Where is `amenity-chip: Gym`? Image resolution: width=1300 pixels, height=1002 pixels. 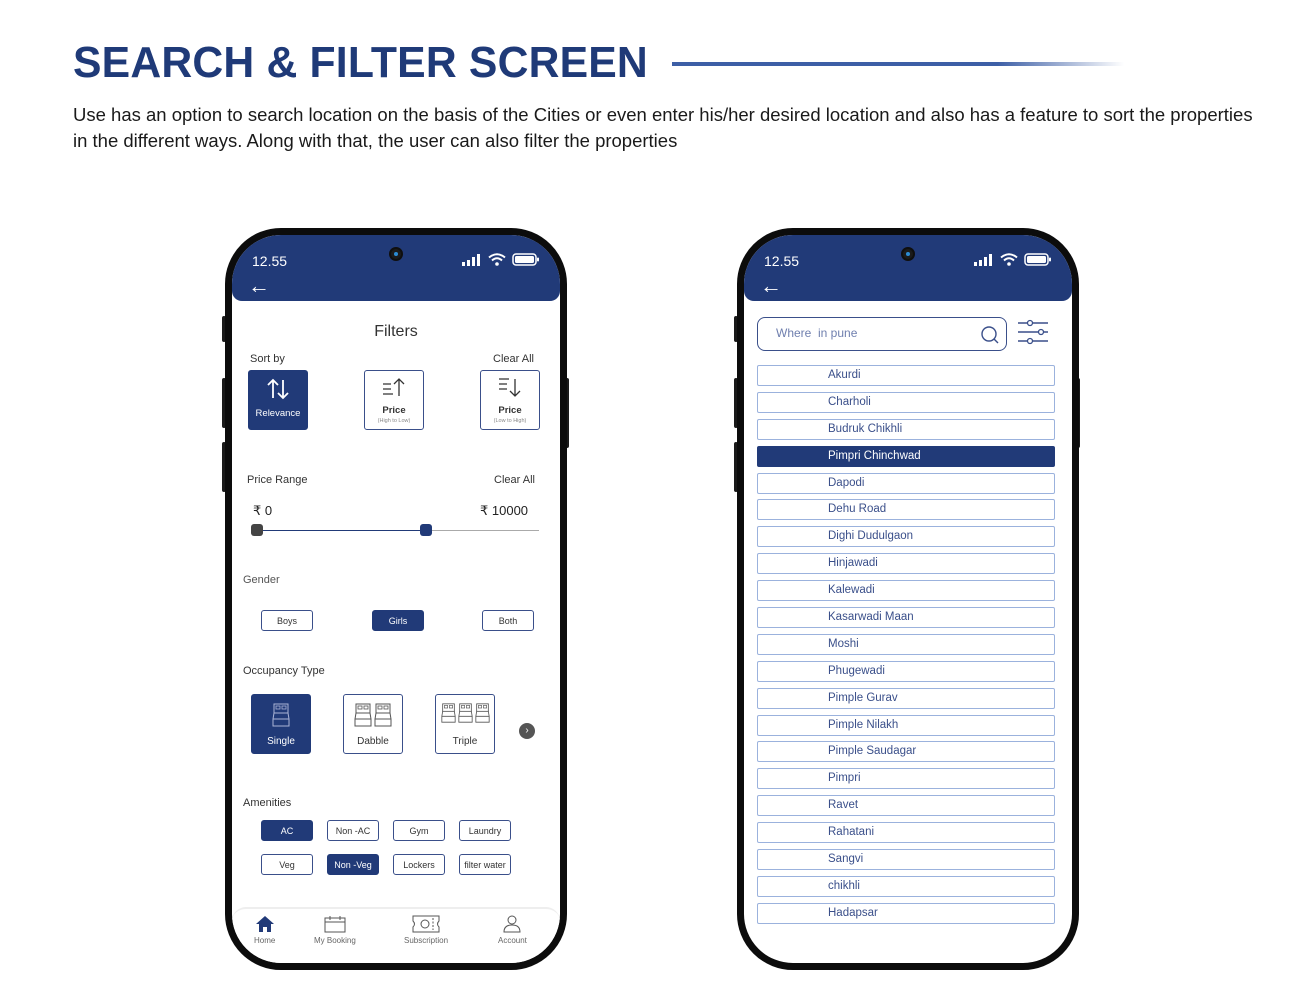 amenity-chip: Gym is located at coordinates (419, 830).